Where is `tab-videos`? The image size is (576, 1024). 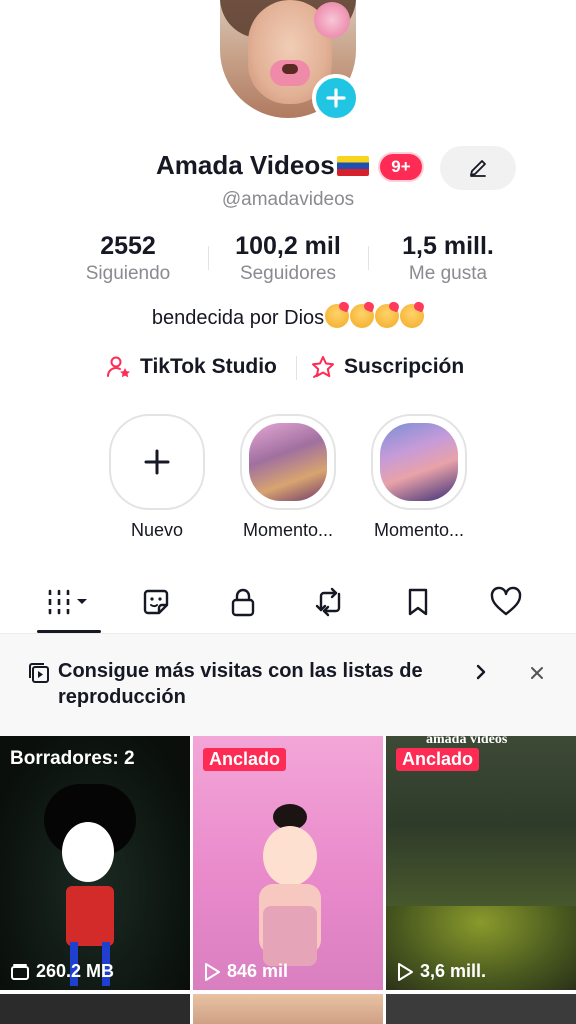
tab-videos is located at coordinates (69, 602).